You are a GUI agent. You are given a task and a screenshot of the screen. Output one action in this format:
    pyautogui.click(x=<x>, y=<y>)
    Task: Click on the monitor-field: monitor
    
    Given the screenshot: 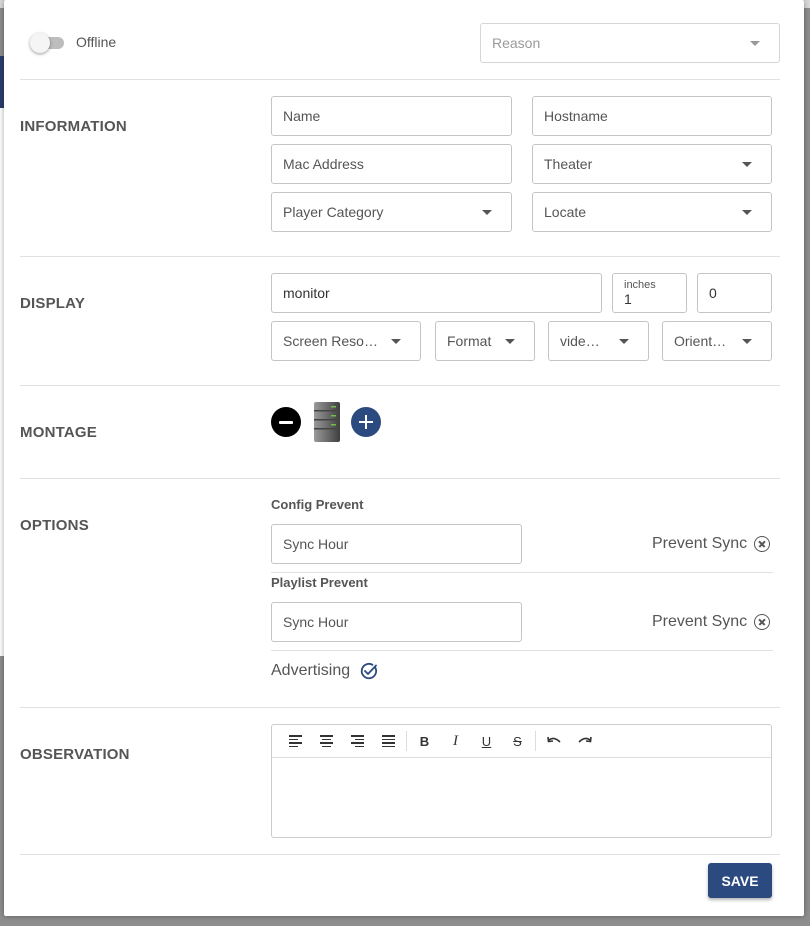 What is the action you would take?
    pyautogui.click(x=436, y=293)
    